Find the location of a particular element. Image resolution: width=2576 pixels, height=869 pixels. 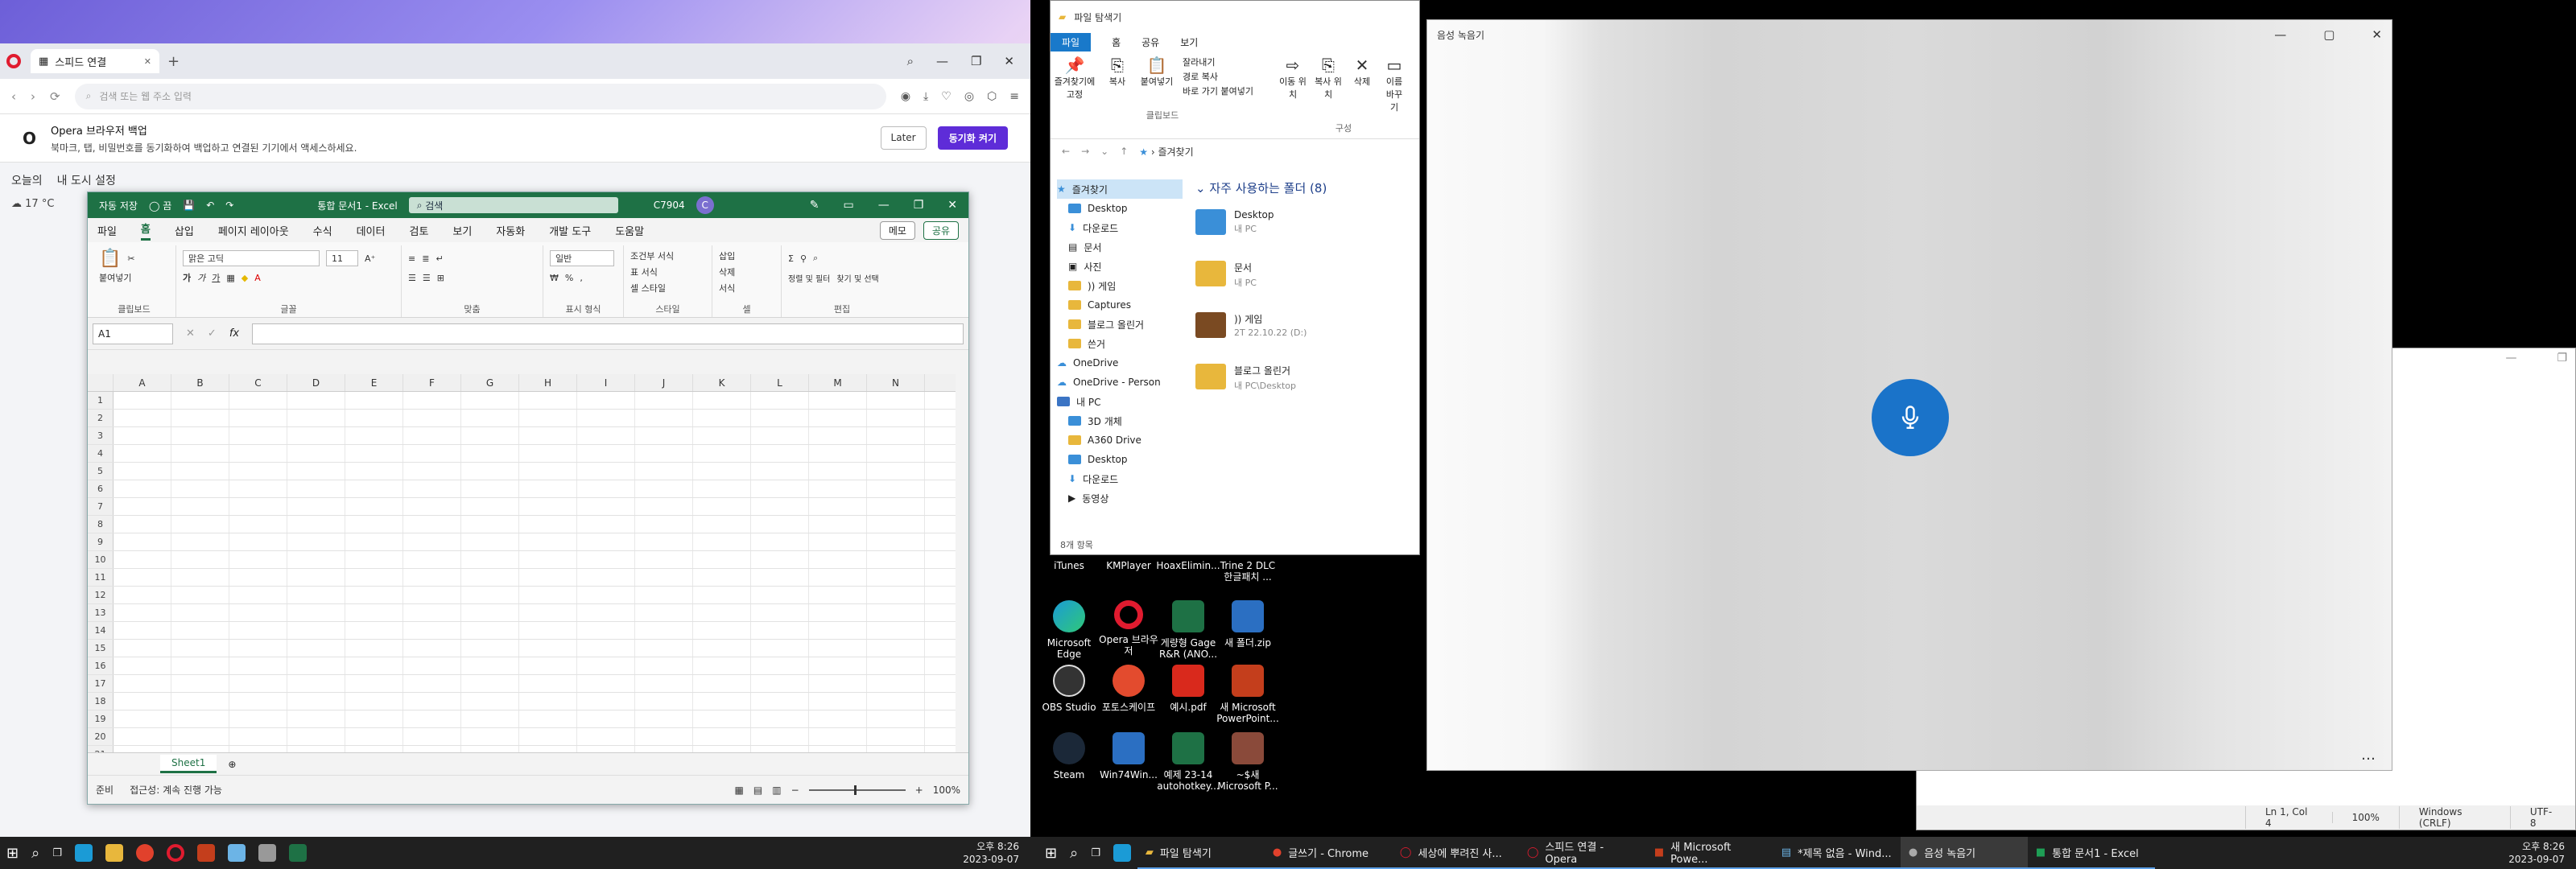

notepad-taskbar-icon is located at coordinates (236, 853).